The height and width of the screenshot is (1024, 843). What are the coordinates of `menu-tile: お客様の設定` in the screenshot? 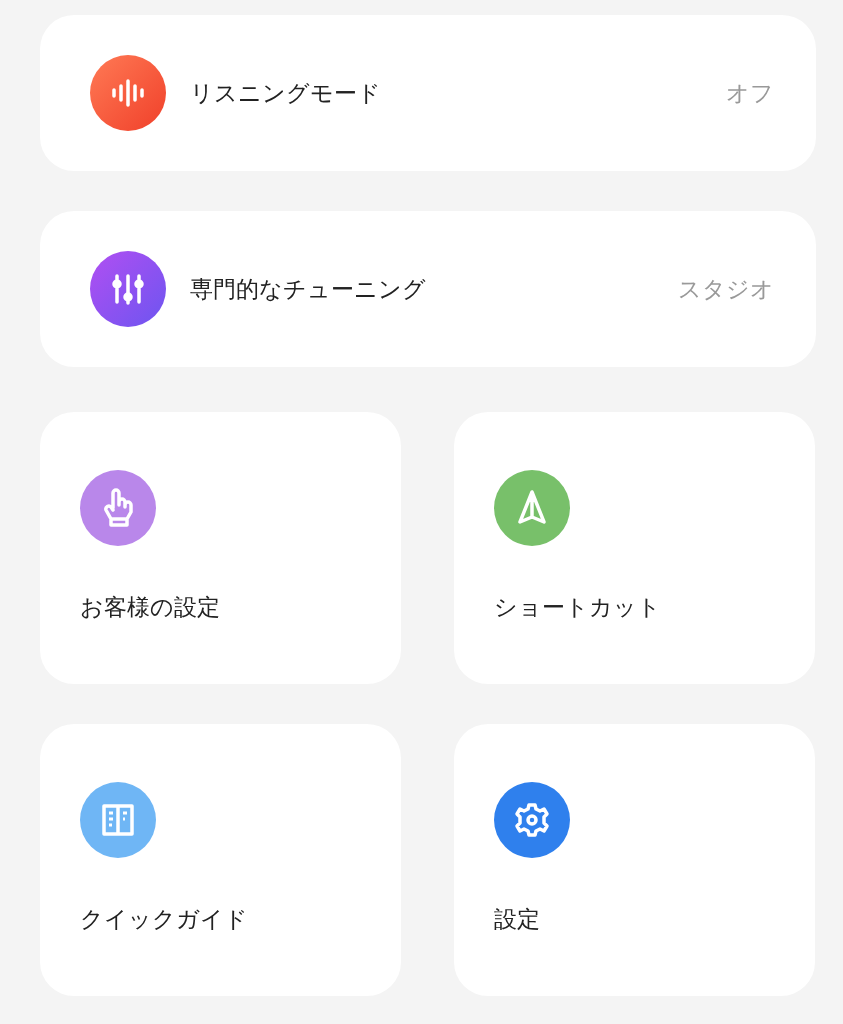 It's located at (220, 548).